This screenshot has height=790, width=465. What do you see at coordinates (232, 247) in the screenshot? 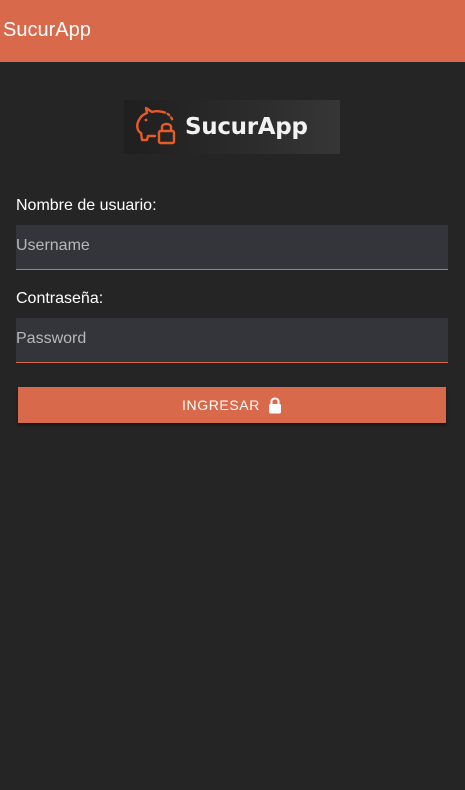
I see `username-input` at bounding box center [232, 247].